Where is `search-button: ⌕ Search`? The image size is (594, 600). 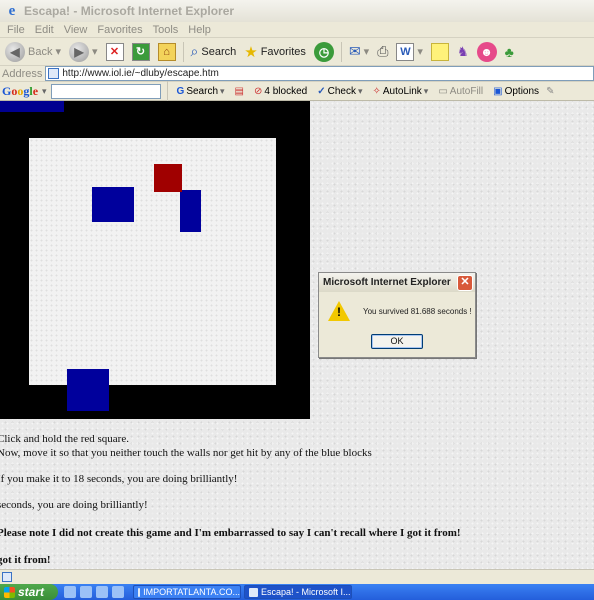
search-button: ⌕ Search is located at coordinates (214, 52).